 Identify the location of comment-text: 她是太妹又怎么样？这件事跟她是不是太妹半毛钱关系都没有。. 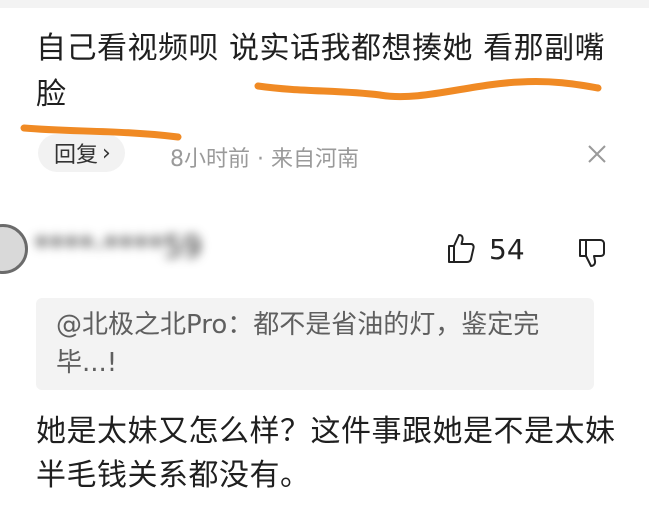
(326, 453).